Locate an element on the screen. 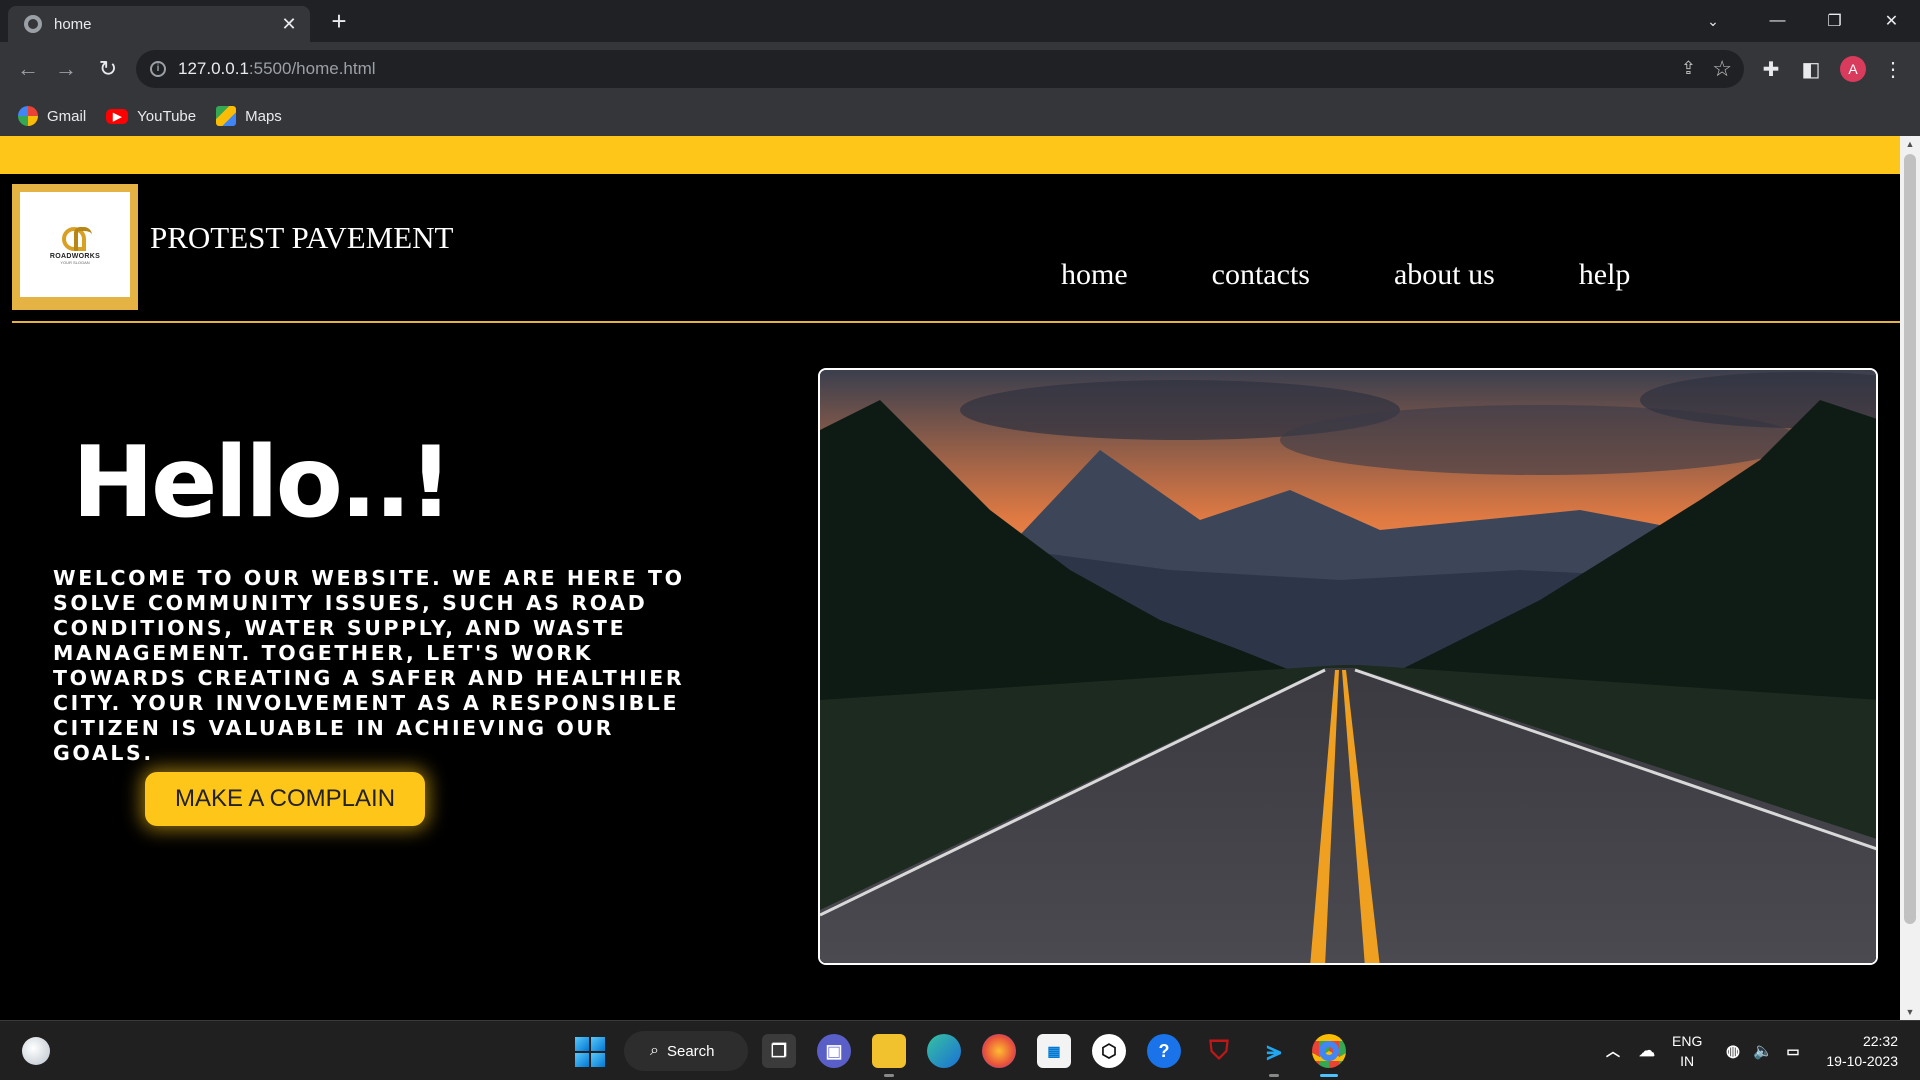 The height and width of the screenshot is (1080, 1920). taskbar-search: ⌕ Search is located at coordinates (686, 1051).